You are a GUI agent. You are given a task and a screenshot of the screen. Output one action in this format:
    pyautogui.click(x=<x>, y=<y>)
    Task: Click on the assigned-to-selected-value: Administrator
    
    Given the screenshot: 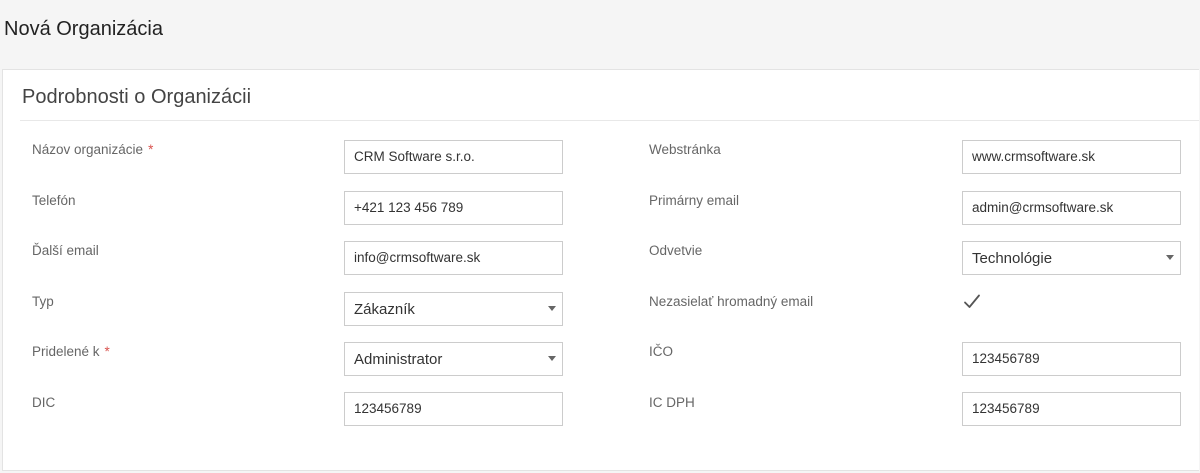 What is the action you would take?
    pyautogui.click(x=398, y=359)
    